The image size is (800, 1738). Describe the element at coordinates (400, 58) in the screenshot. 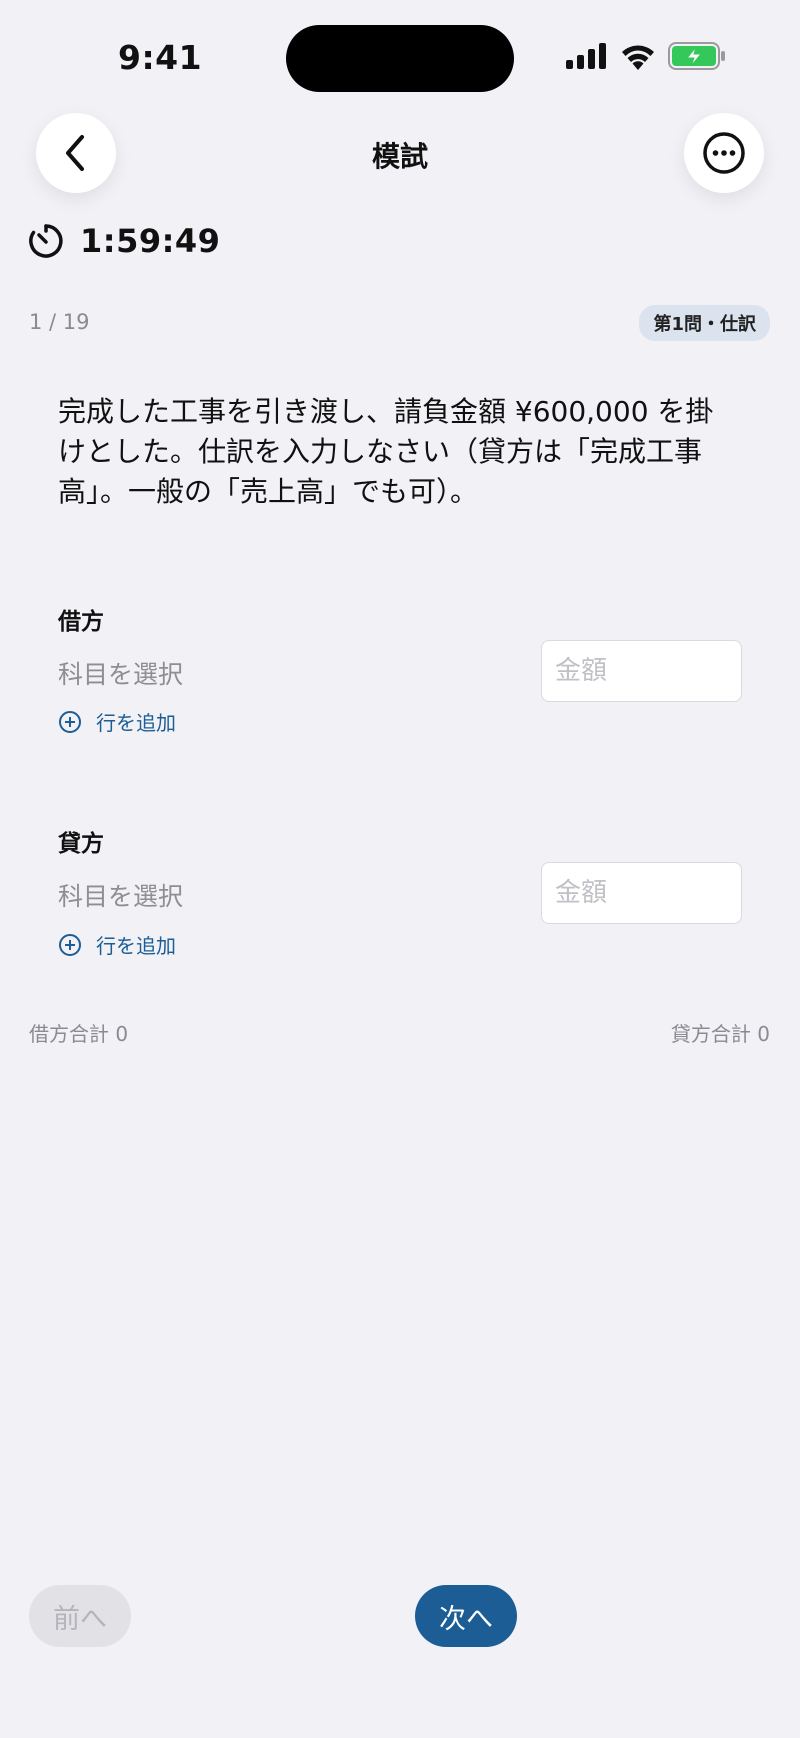

I see `dynamic-island` at that location.